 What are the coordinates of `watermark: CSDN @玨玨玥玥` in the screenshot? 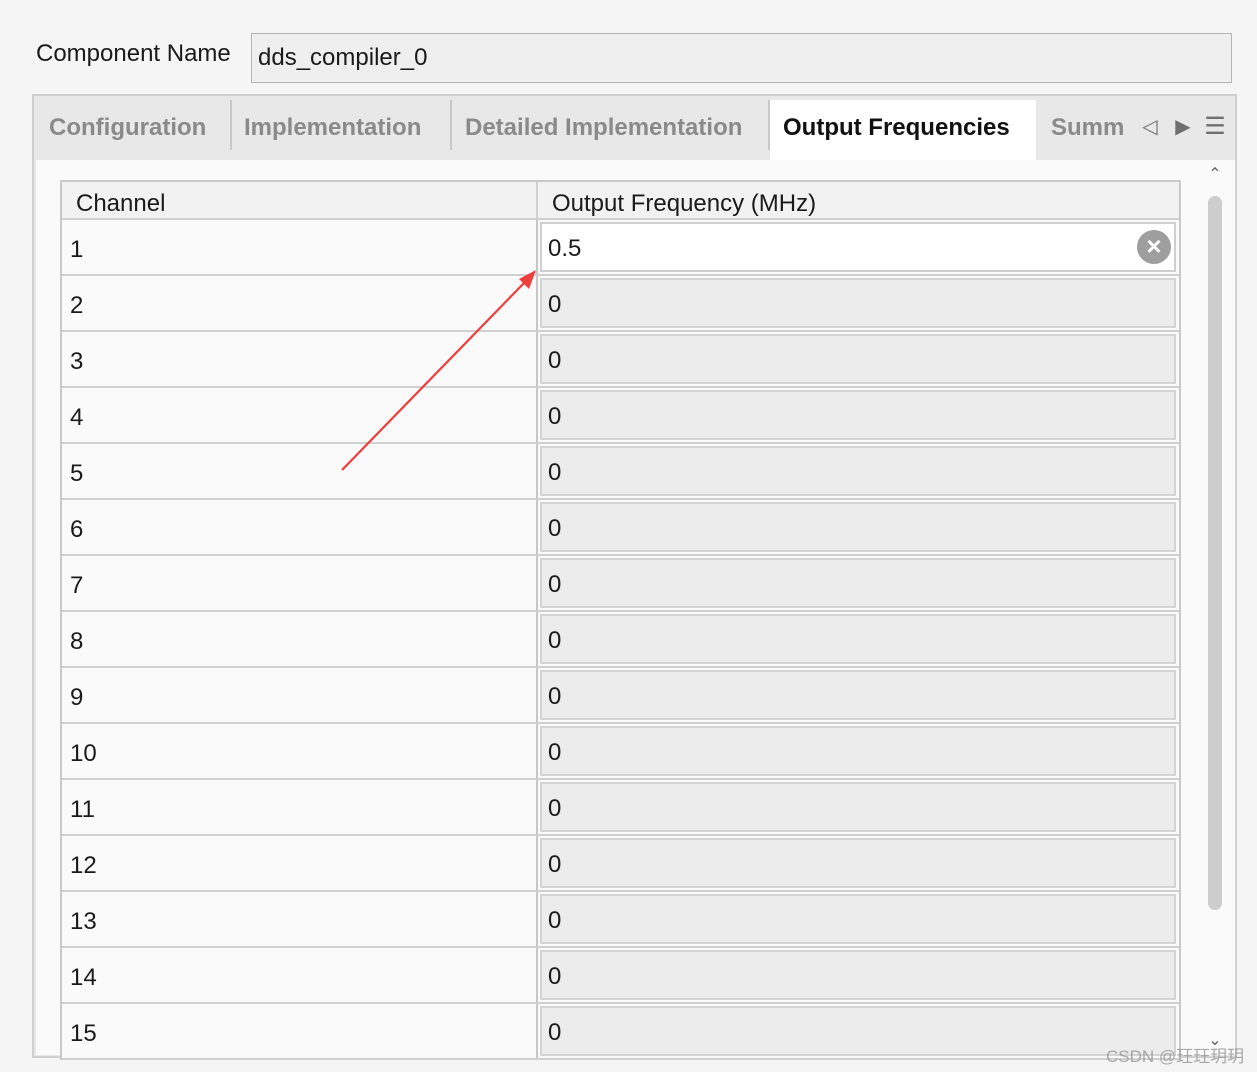 It's located at (1175, 1056).